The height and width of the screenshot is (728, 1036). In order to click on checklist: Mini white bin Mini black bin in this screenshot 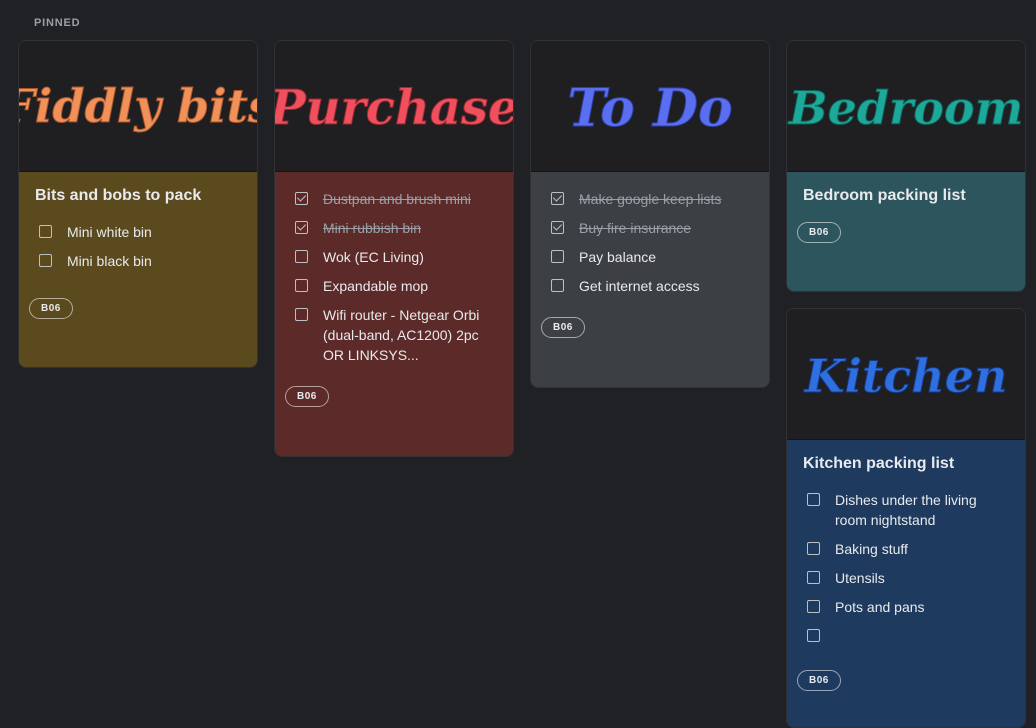, I will do `click(138, 246)`.